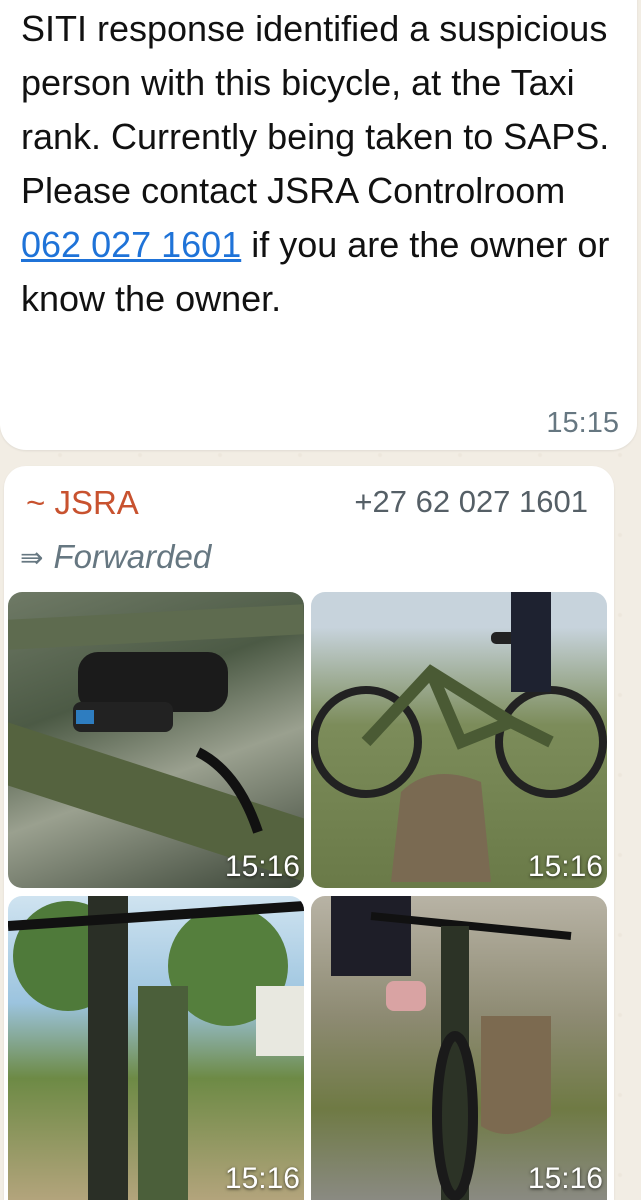 The image size is (641, 1200). I want to click on photo-thumbnail-2: 15:16, so click(459, 740).